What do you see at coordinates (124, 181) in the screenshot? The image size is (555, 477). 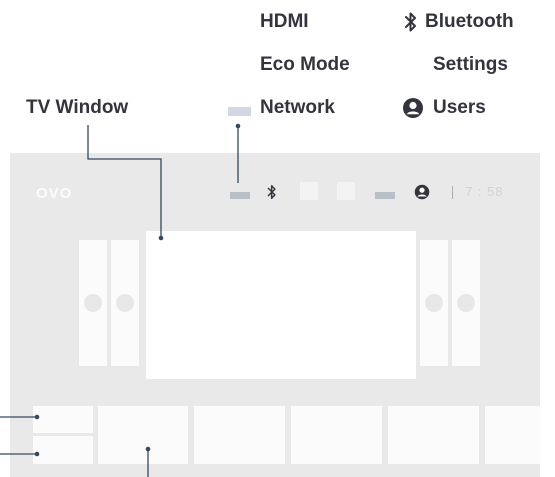 I see `tv-window-leader` at bounding box center [124, 181].